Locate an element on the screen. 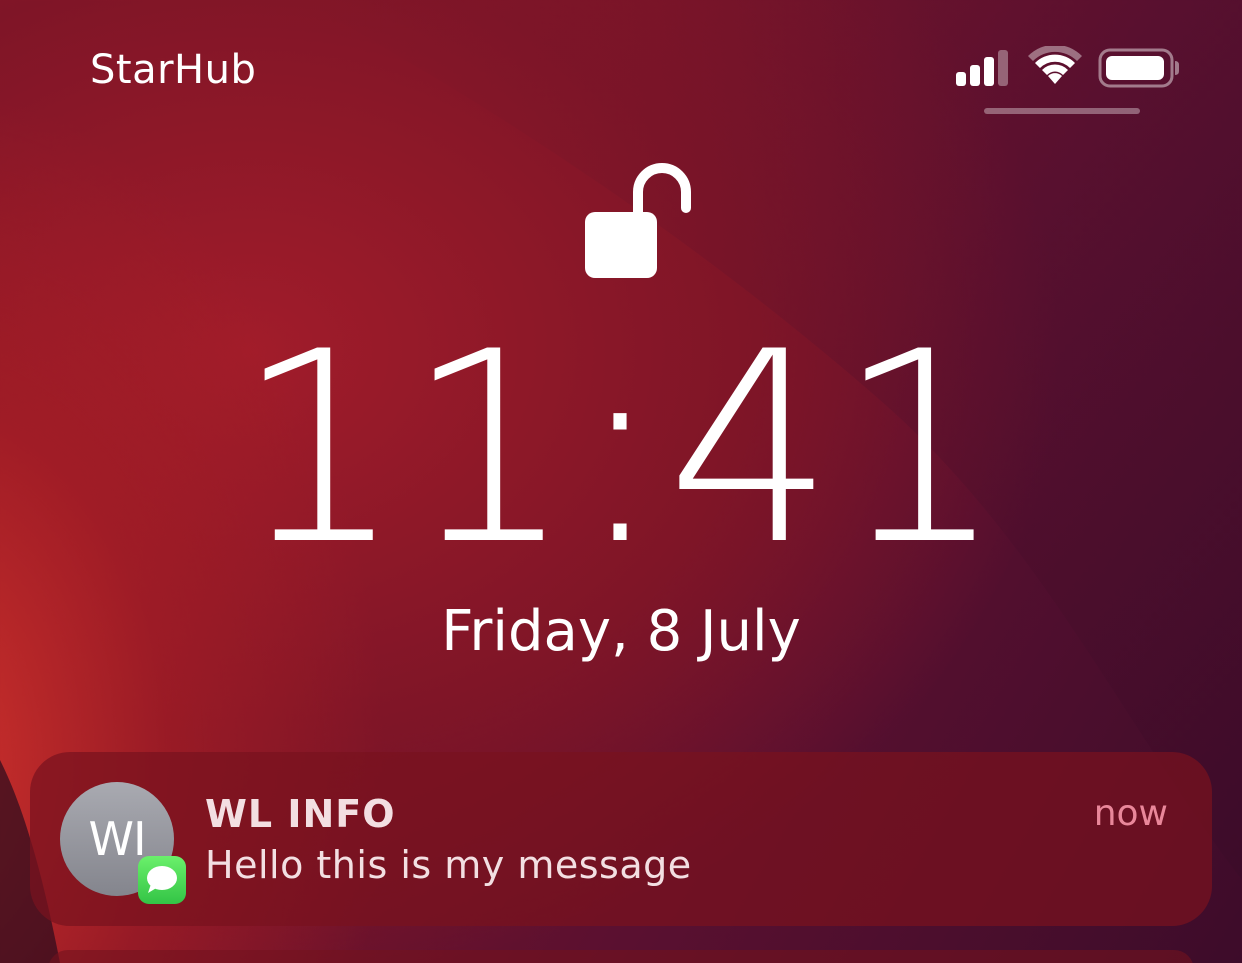  cellular-signal-icon is located at coordinates (982, 68).